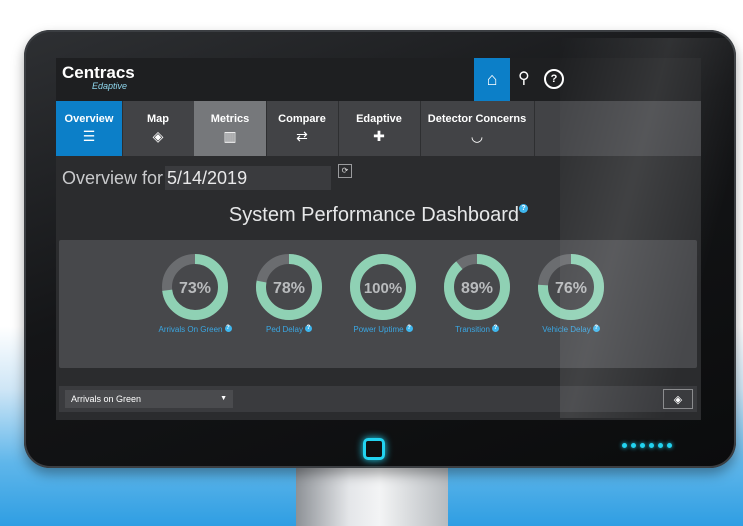 Image resolution: width=743 pixels, height=526 pixels. Describe the element at coordinates (647, 445) in the screenshot. I see `status-leds` at that location.